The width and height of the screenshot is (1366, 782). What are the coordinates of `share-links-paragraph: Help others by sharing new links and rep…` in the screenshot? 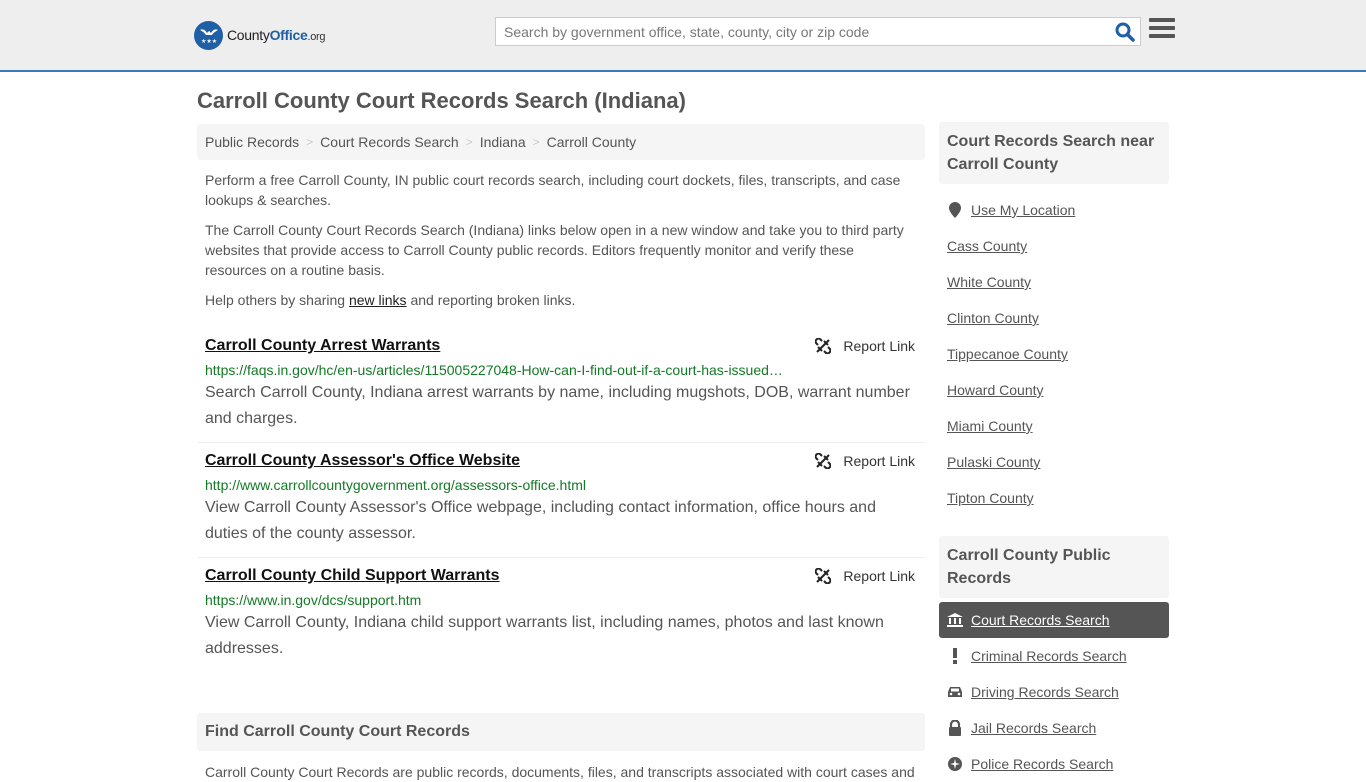 It's located at (390, 300).